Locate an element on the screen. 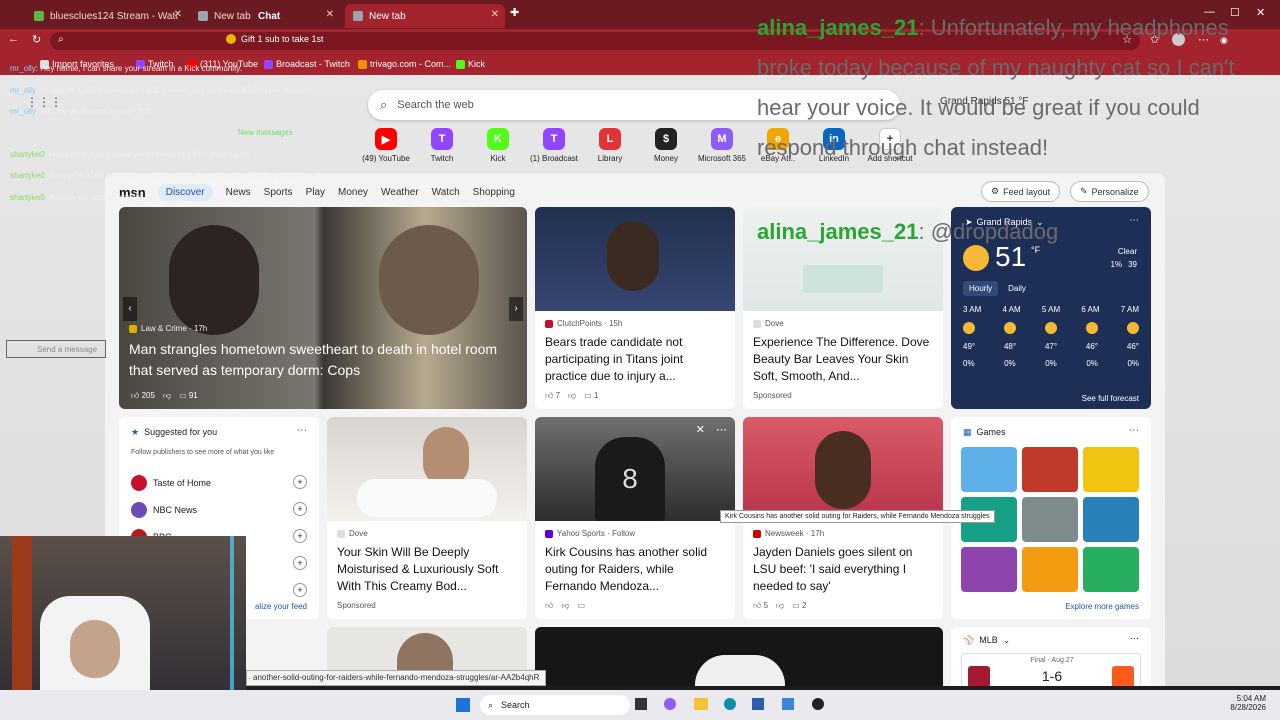 This screenshot has height=720, width=1280. file-explorer-icon is located at coordinates (701, 704).